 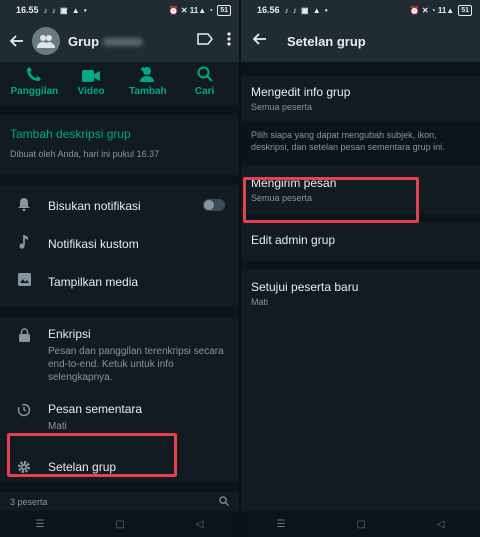 I want to click on add-member-button-label: Tambah, so click(x=148, y=91).